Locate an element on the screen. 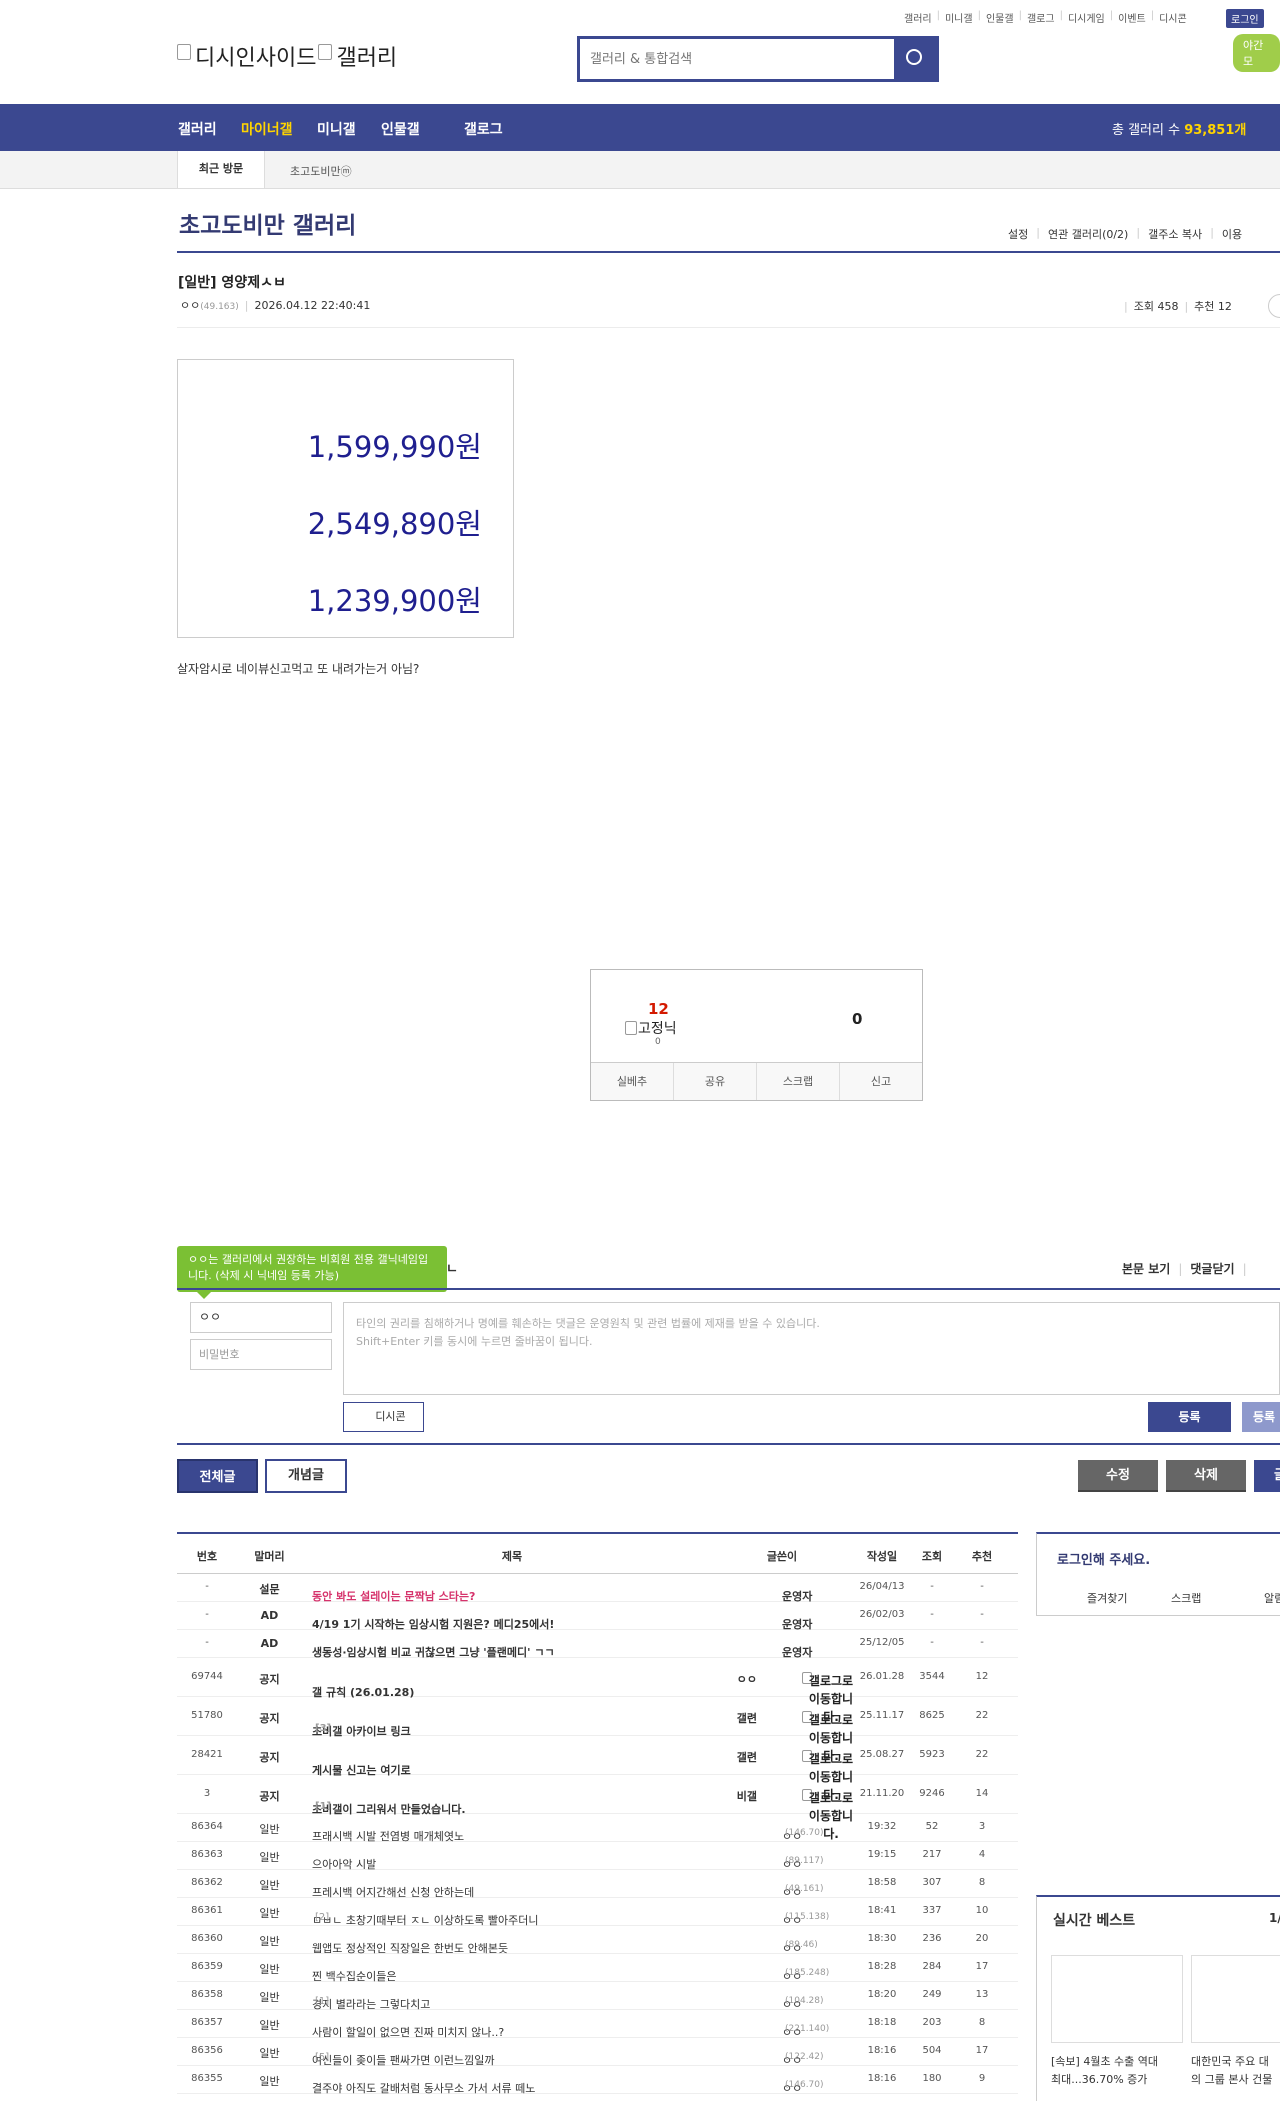 Image resolution: width=1280 pixels, height=2101 pixels. table-row: - 설문 동안 봐도 설레이는 문짝남 스타는? 운영자 26/04/13- - is located at coordinates (597, 1588).